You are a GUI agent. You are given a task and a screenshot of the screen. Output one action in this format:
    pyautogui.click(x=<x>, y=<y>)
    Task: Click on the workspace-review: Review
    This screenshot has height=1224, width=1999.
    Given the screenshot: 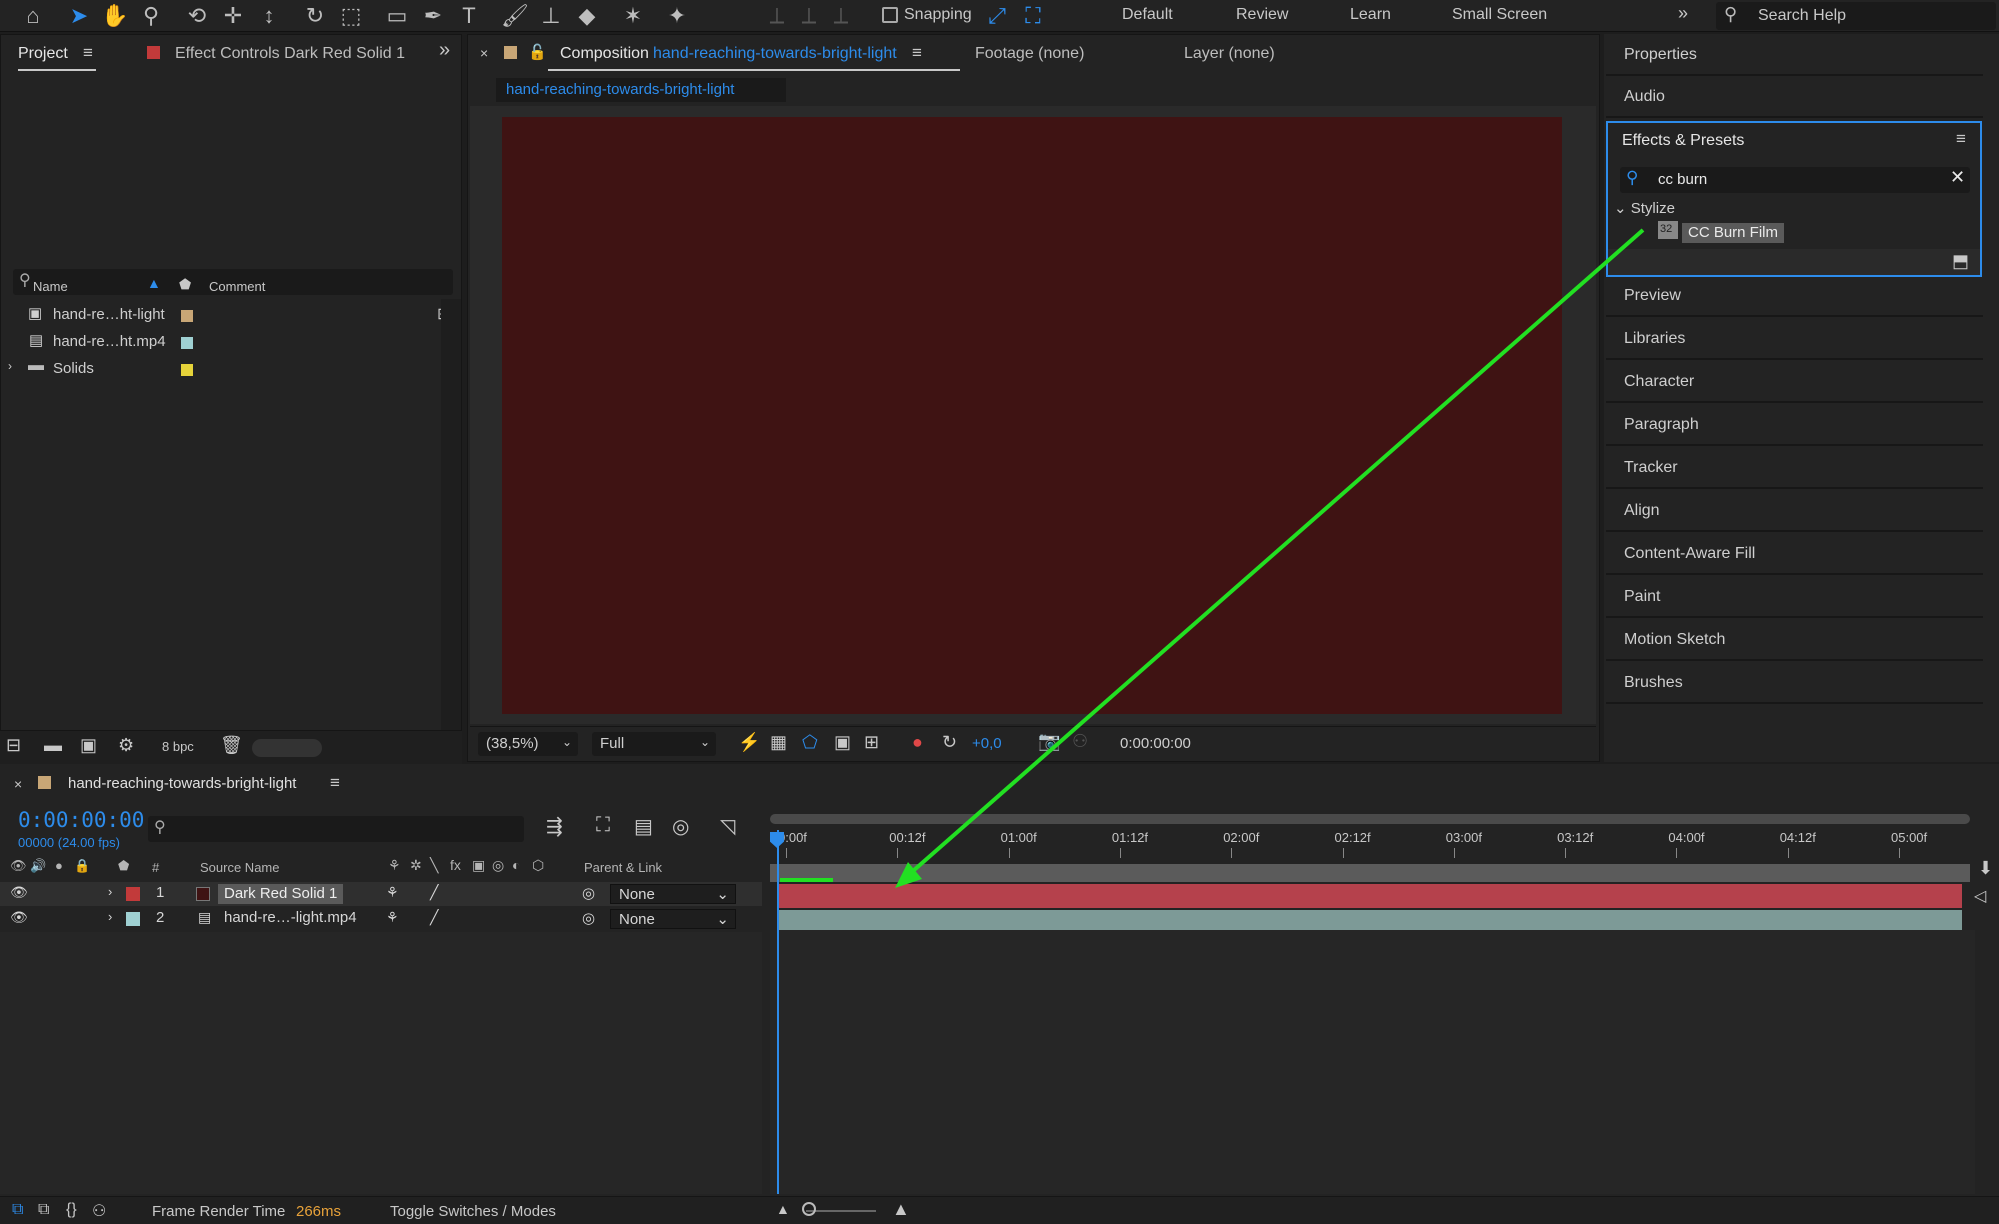 What is the action you would take?
    pyautogui.click(x=1262, y=15)
    